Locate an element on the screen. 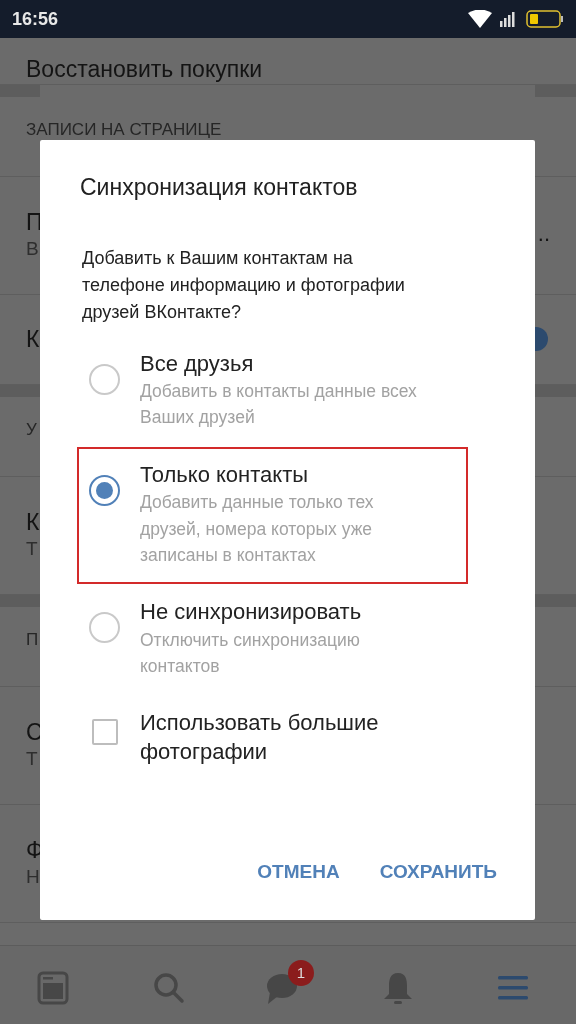 The image size is (576, 1024). option-label: Не синхронизировать is located at coordinates (251, 612).